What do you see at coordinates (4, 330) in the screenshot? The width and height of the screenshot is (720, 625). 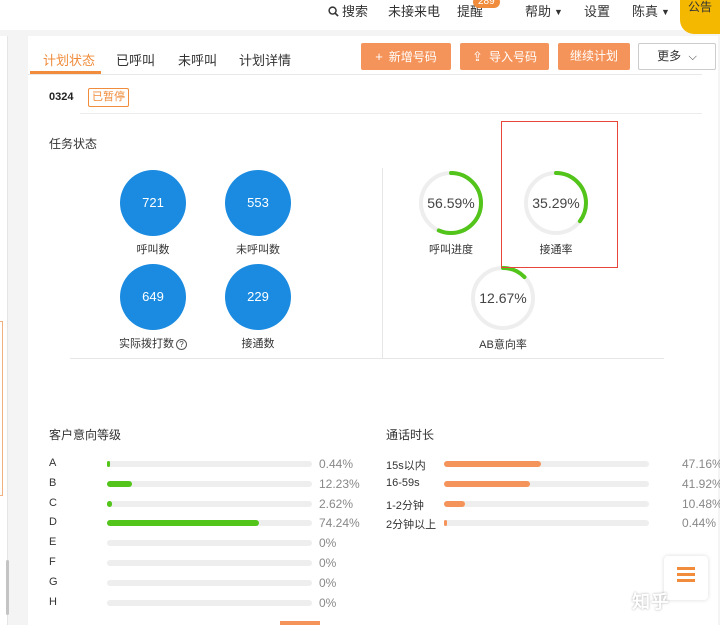 I see `left-sidebar-edge` at bounding box center [4, 330].